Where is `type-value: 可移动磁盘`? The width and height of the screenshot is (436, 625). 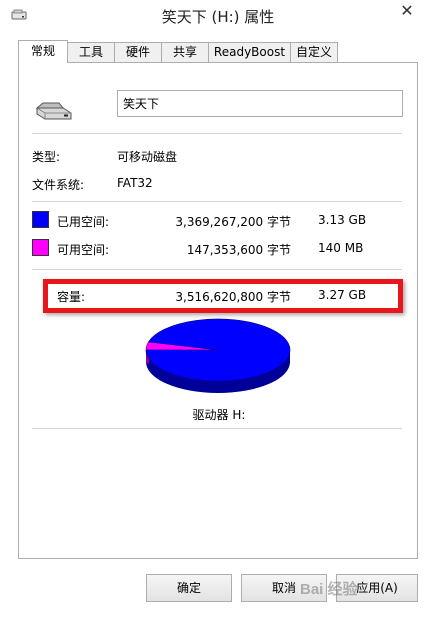 type-value: 可移动磁盘 is located at coordinates (147, 157).